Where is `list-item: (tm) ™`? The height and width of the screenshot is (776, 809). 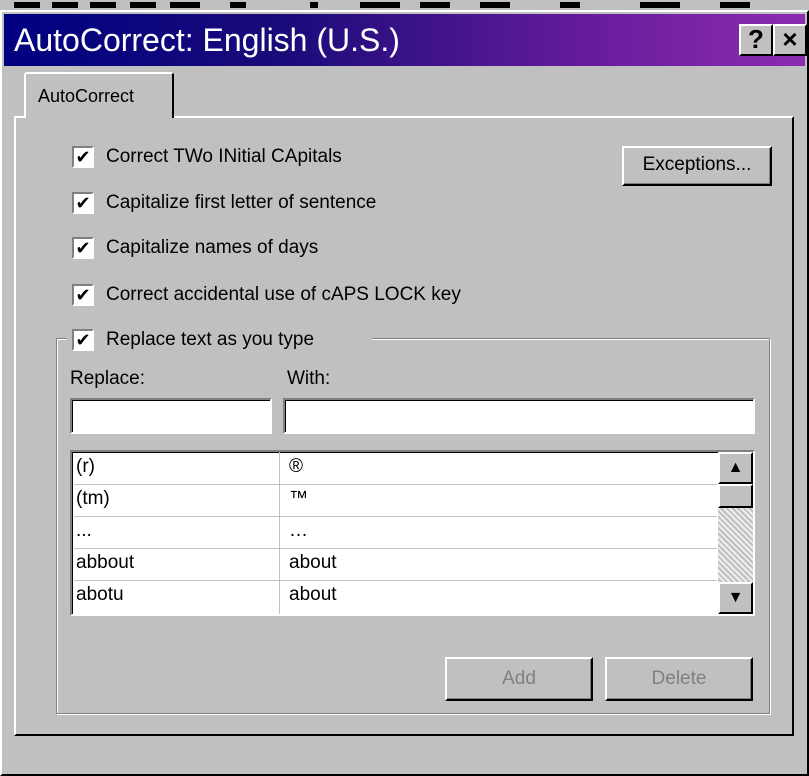
list-item: (tm) ™ is located at coordinates (395, 500).